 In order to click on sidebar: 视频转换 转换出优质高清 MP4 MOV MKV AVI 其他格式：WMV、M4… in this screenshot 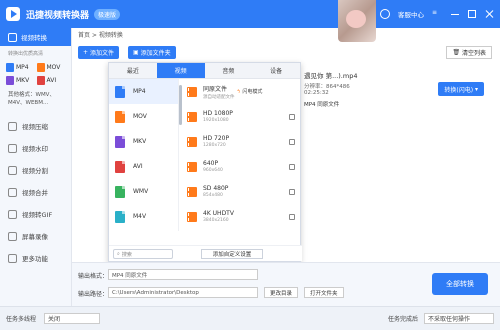, I will do `click(36, 168)`.